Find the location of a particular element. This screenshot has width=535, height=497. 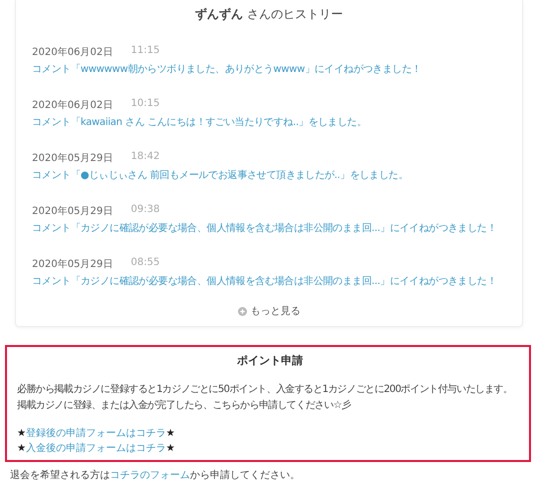

entry-time: 09:38 is located at coordinates (145, 210).